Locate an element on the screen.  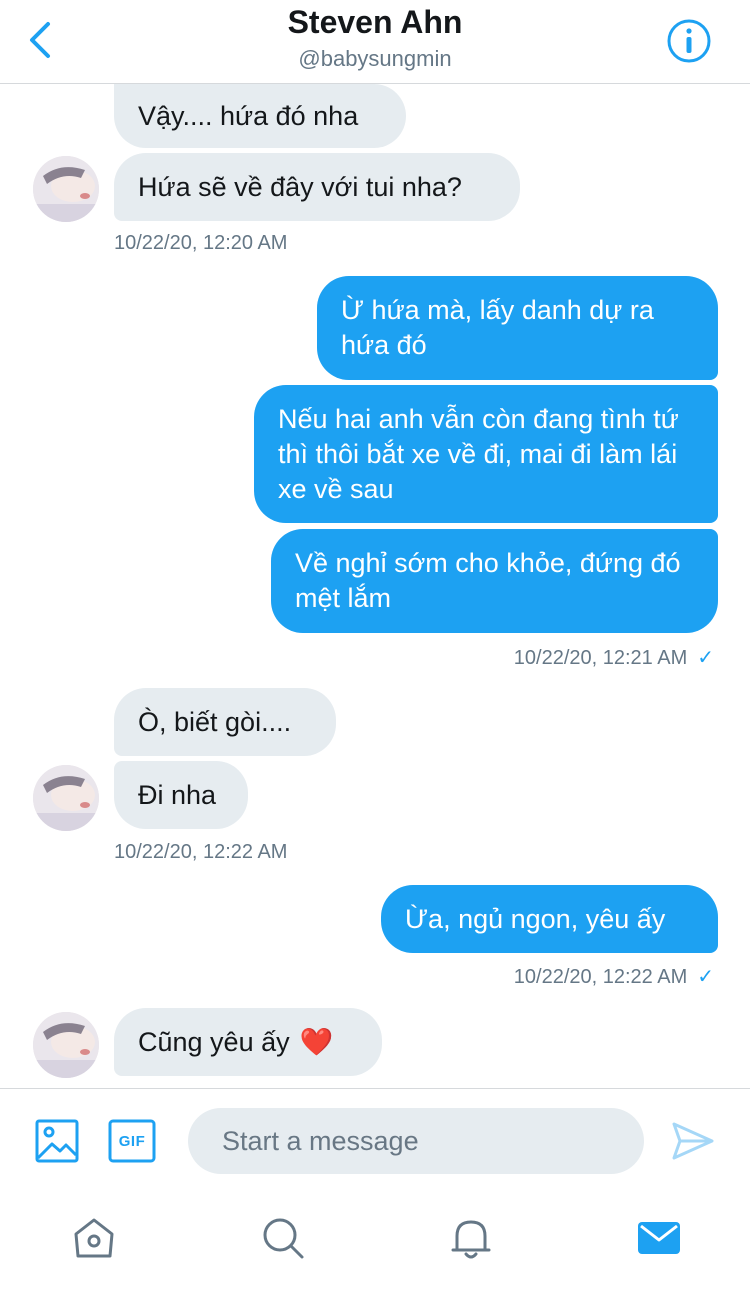
message-bubble-outgoing: Ừa, ngủ ngon, yêu ấy is located at coordinates (549, 919).